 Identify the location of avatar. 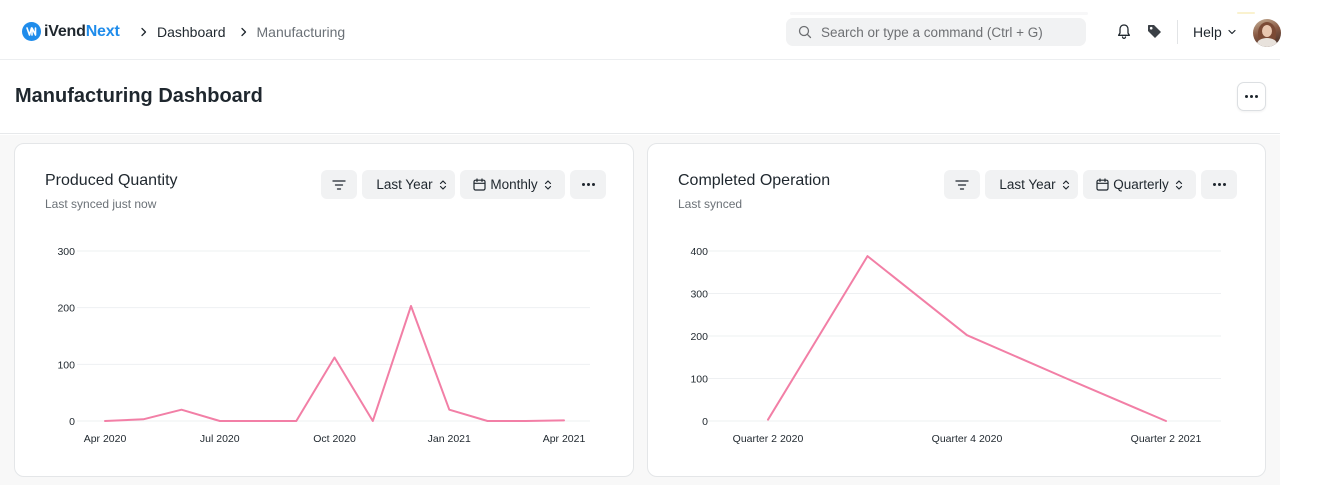
(1267, 33).